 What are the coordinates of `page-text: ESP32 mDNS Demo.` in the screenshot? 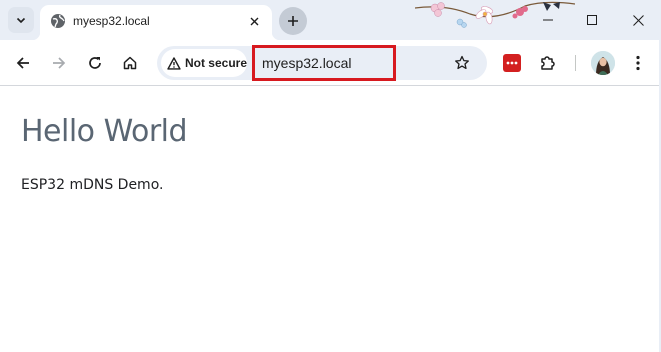 It's located at (92, 185).